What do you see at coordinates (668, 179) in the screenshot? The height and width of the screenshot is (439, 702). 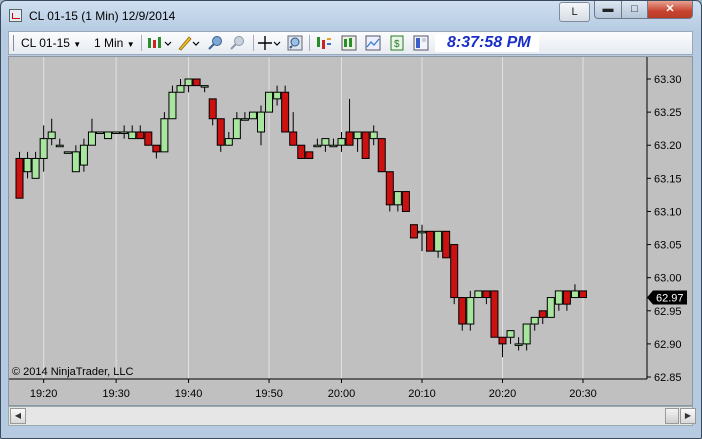 I see `price-tick-label: 63.15` at bounding box center [668, 179].